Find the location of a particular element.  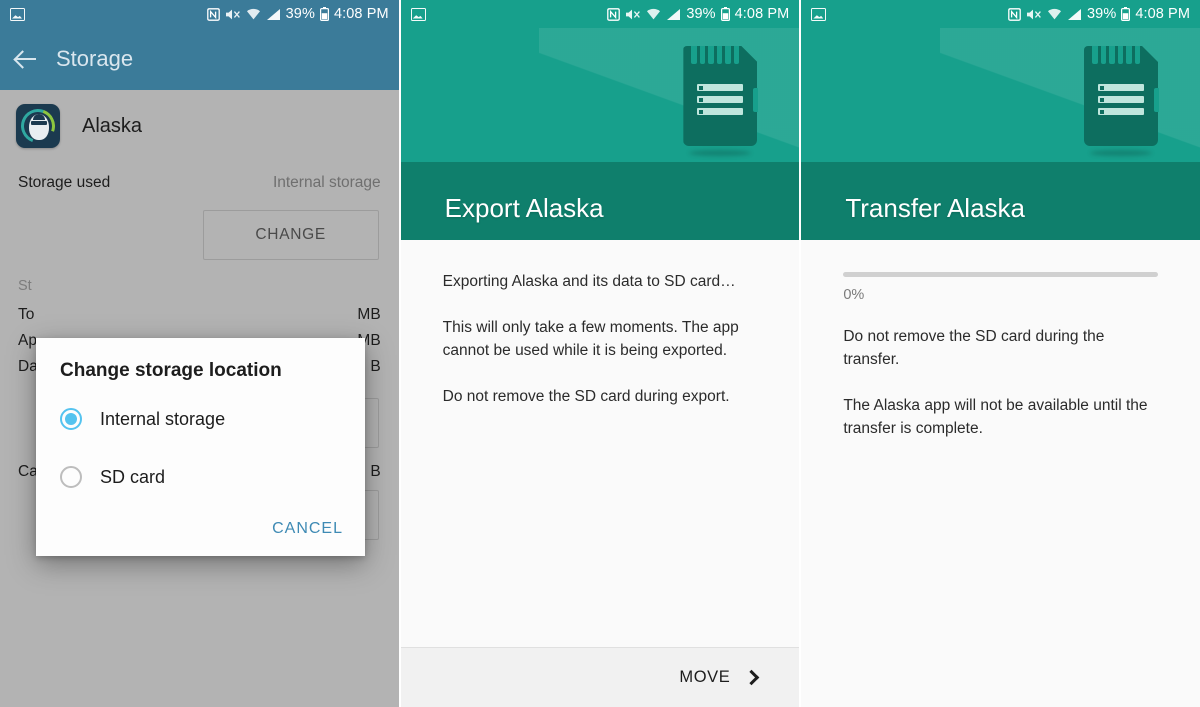

radio-label: Internal storage is located at coordinates (163, 418).